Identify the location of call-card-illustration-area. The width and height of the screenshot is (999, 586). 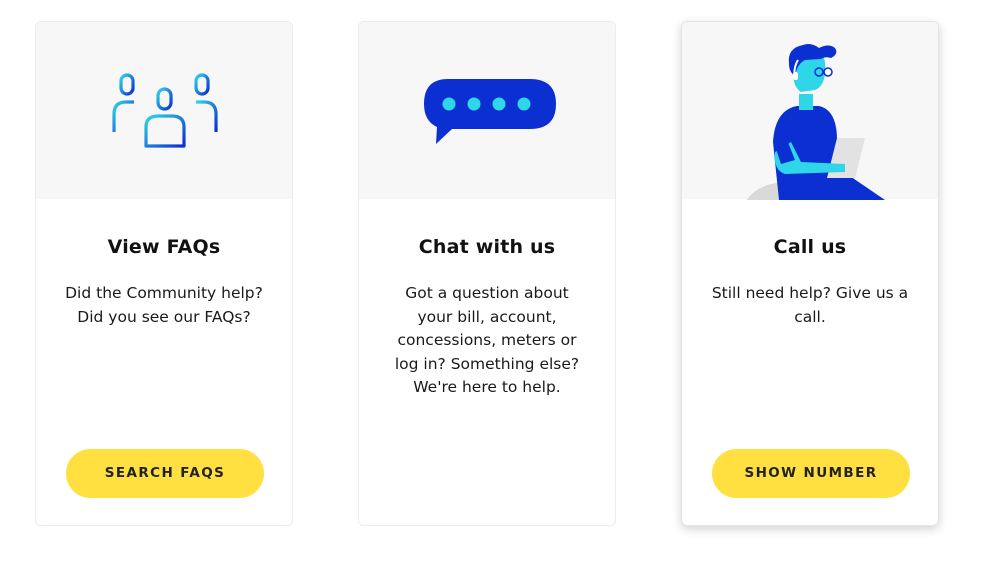
(810, 111).